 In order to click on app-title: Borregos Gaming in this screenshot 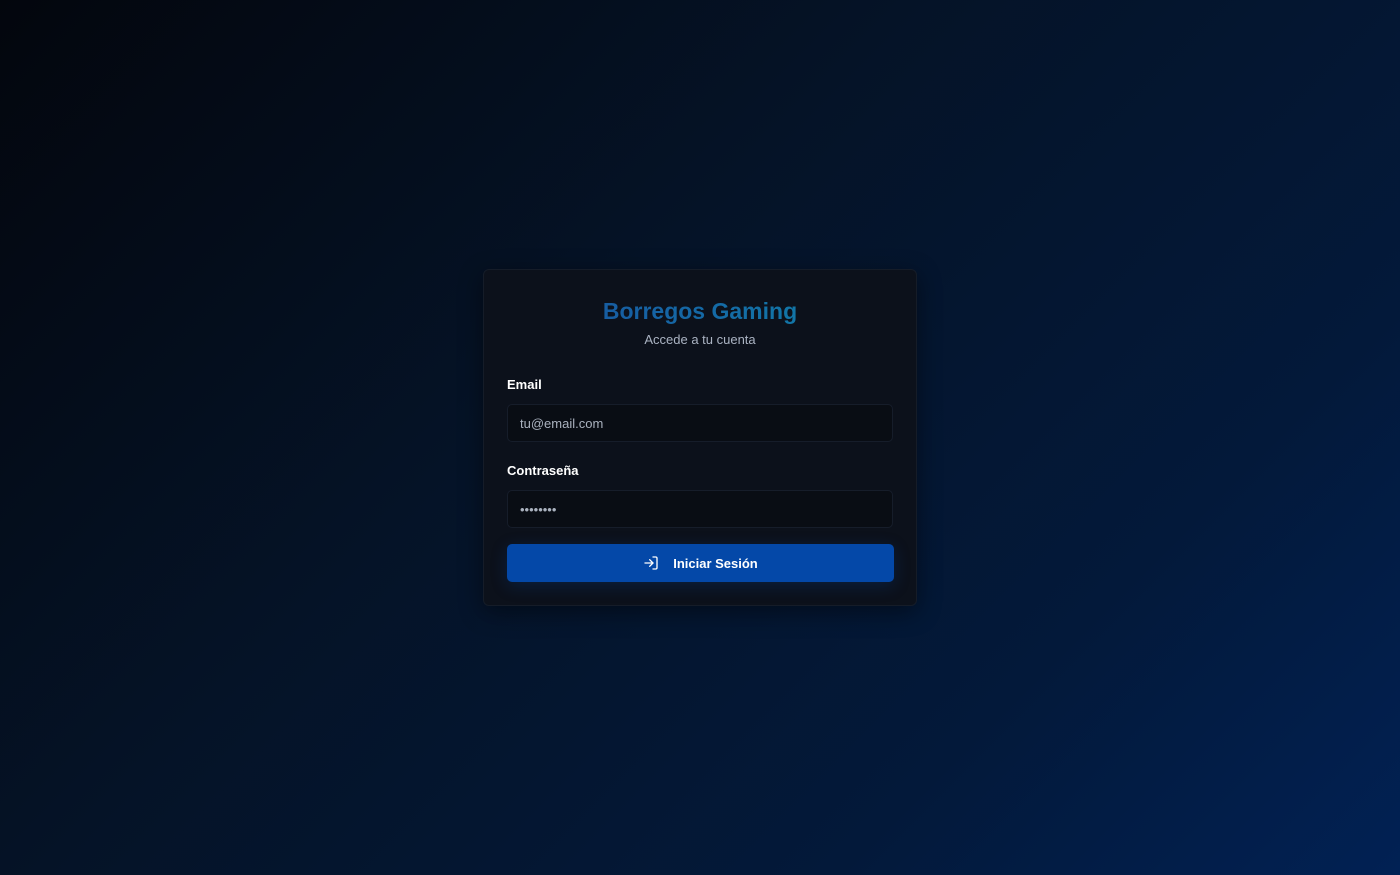, I will do `click(700, 311)`.